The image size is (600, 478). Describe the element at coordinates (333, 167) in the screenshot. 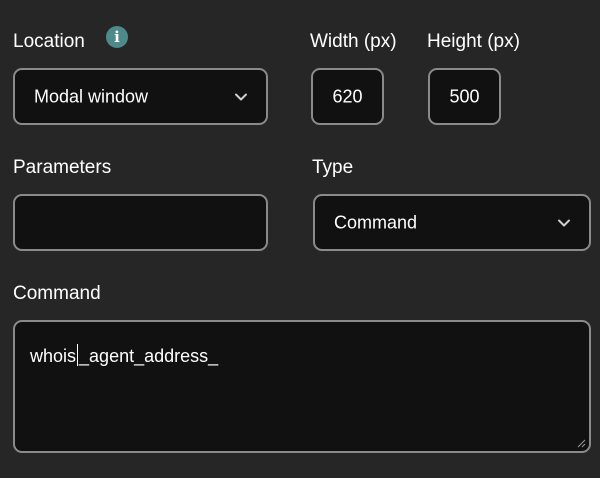

I see `type-label: Type` at that location.